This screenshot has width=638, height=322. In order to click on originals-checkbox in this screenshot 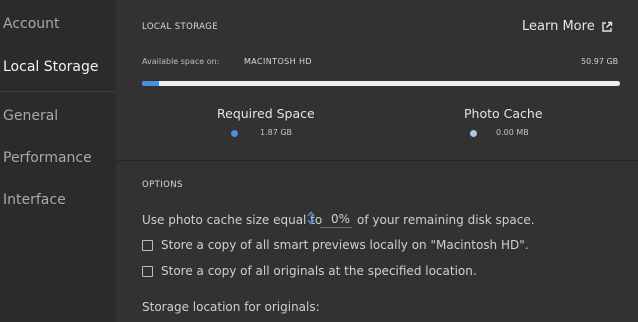, I will do `click(147, 271)`.